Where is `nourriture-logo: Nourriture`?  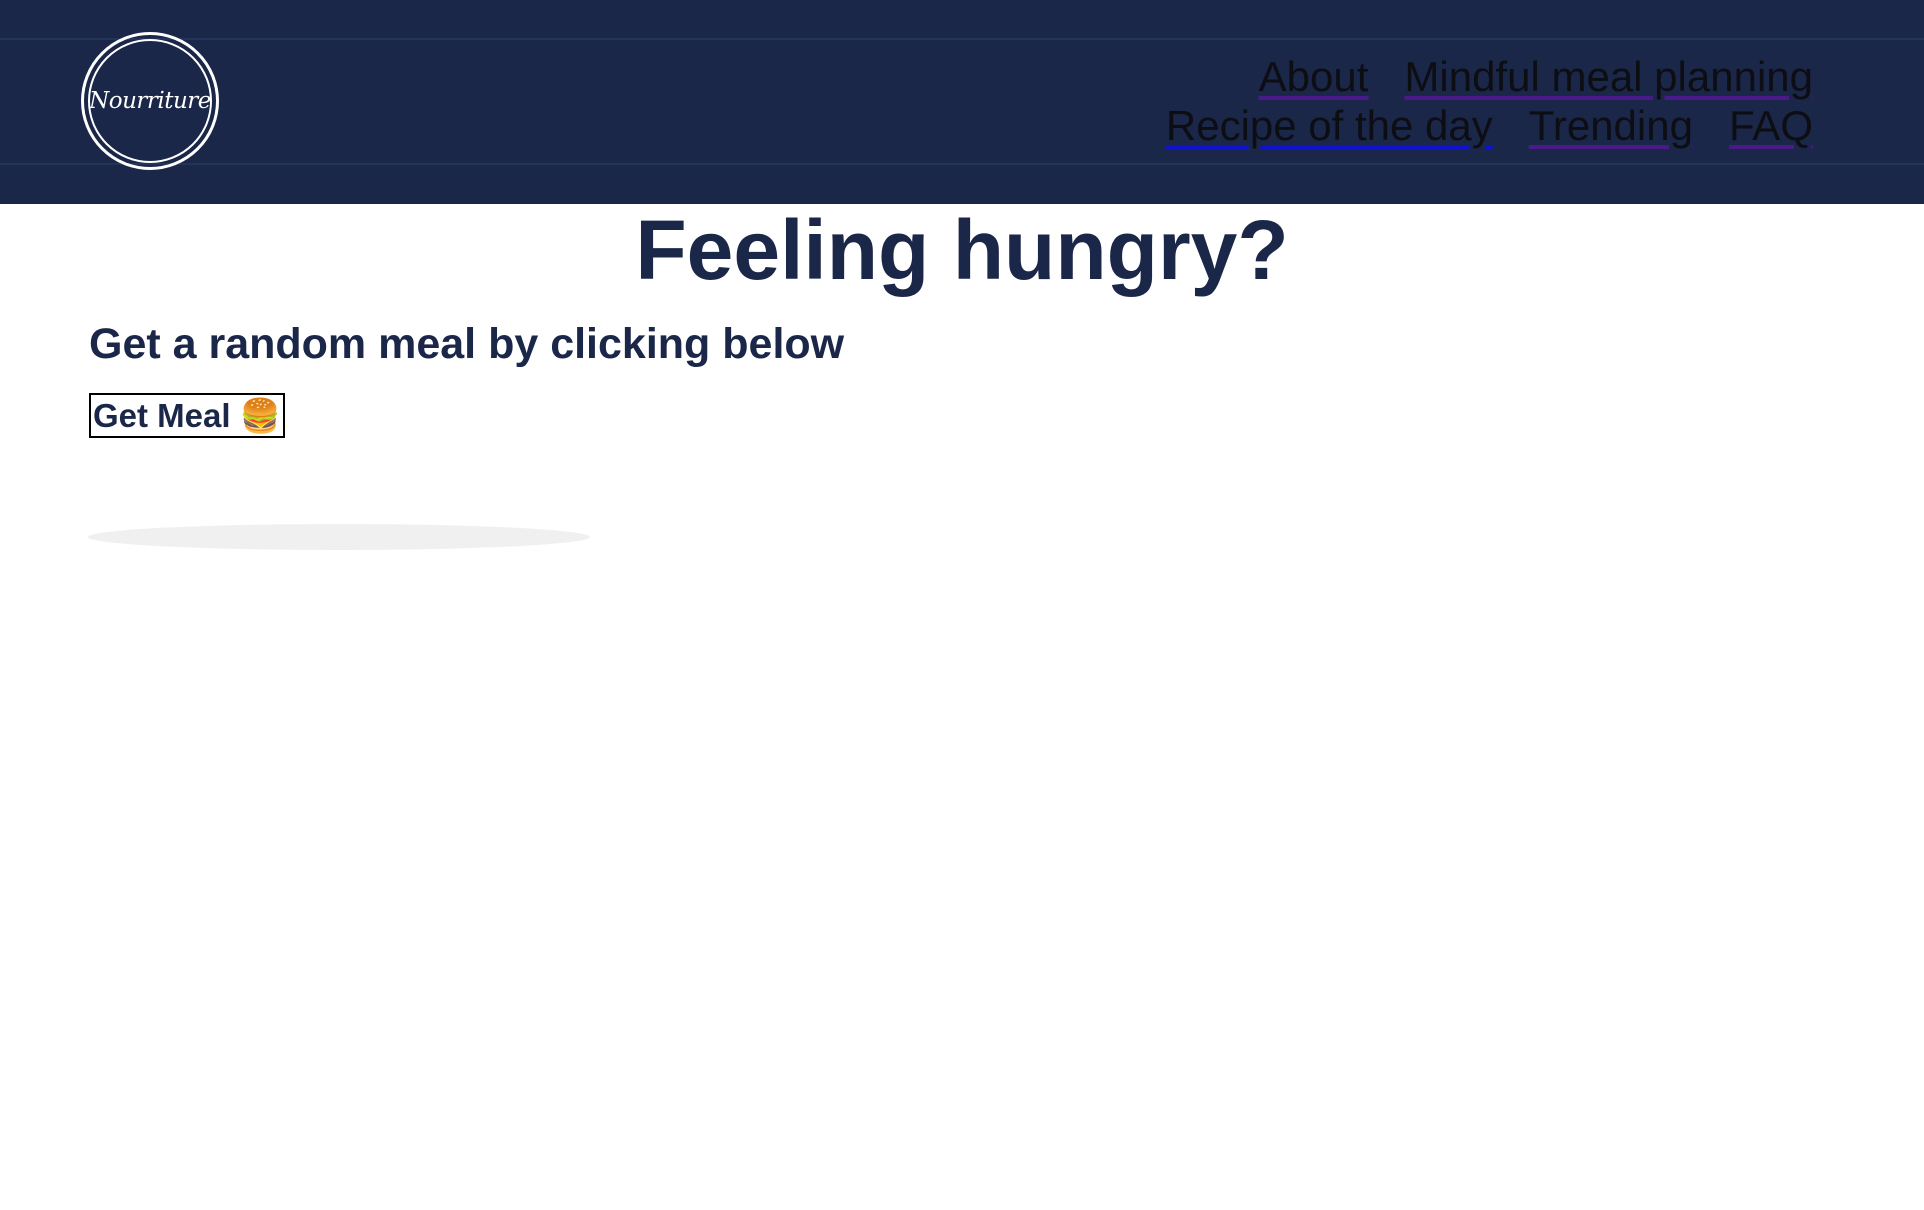 nourriture-logo: Nourriture is located at coordinates (150, 101).